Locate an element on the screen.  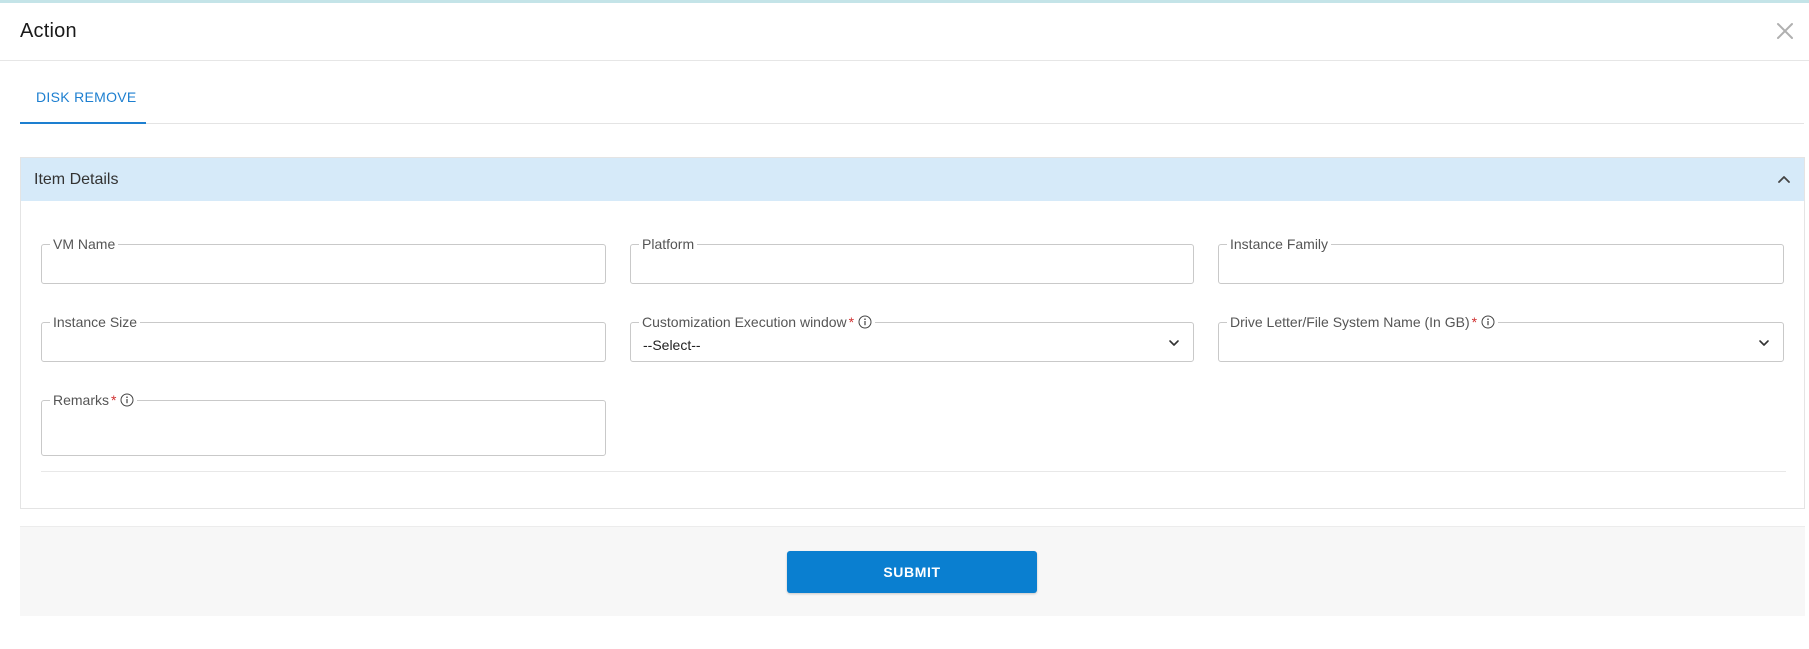
submit-button: SUBMIT is located at coordinates (912, 572).